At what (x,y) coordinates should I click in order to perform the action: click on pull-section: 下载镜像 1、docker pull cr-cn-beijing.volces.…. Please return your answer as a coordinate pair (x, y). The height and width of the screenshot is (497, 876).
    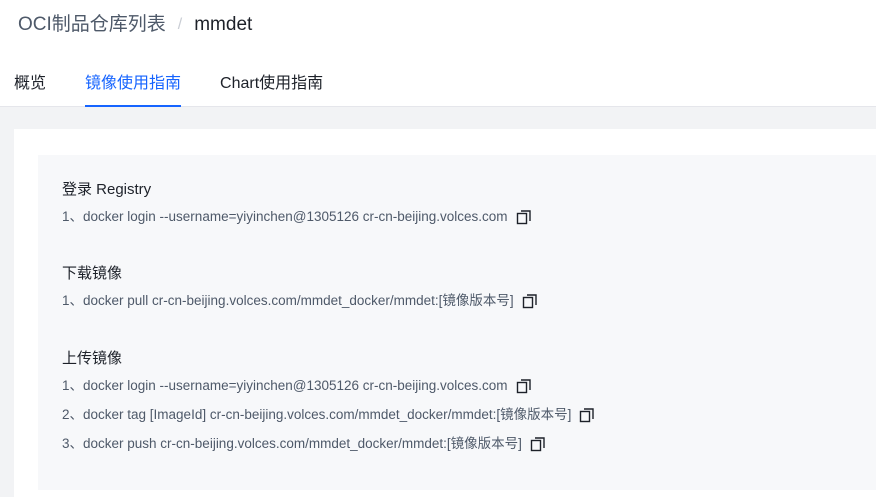
    Looking at the image, I should click on (300, 292).